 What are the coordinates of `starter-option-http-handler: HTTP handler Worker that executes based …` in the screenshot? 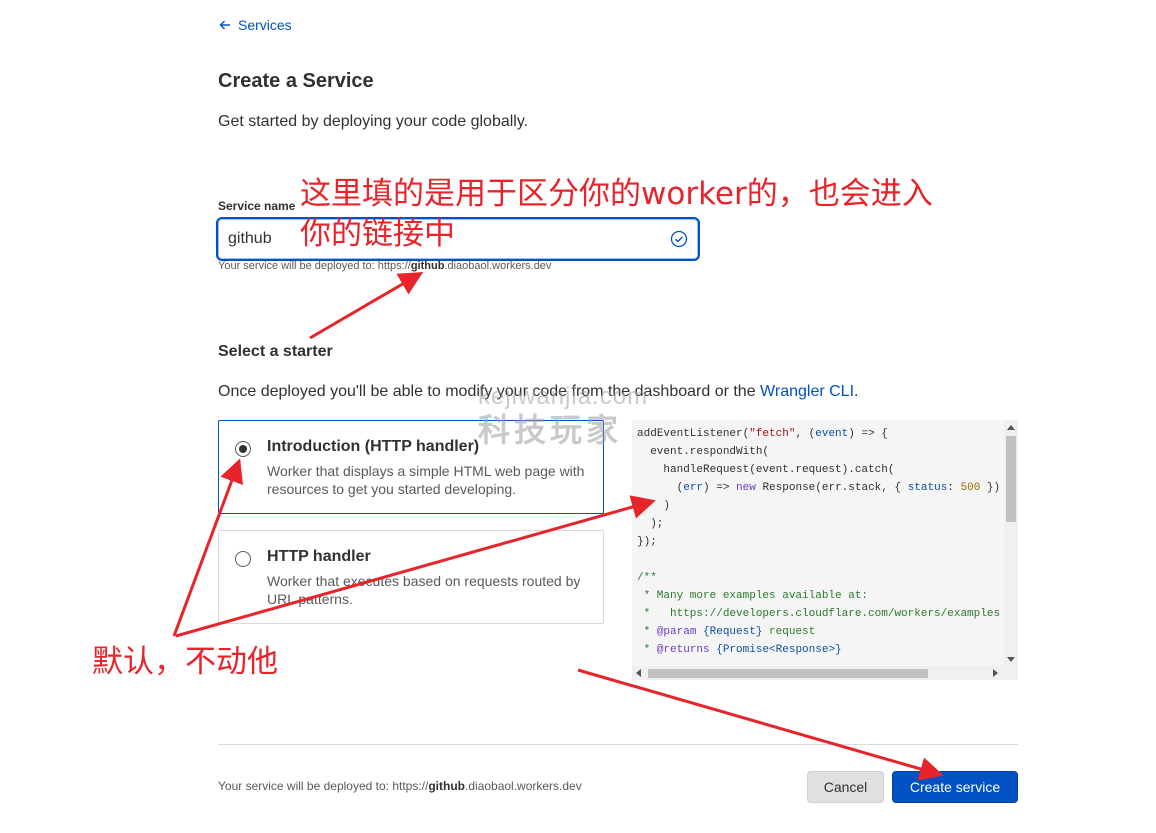 It's located at (411, 577).